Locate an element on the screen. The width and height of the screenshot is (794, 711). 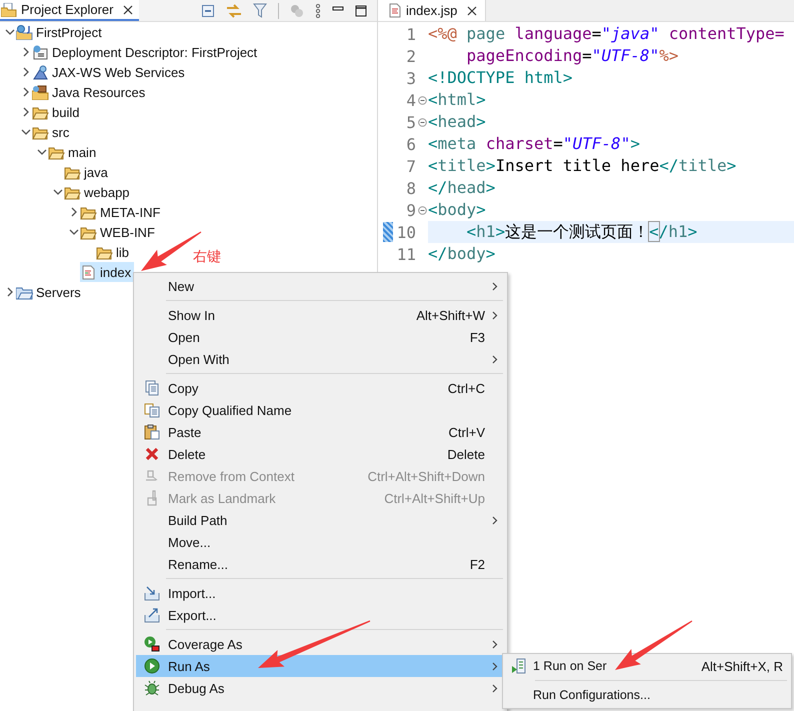
code-line: pageEncoding="UTF-8"%> is located at coordinates (573, 56).